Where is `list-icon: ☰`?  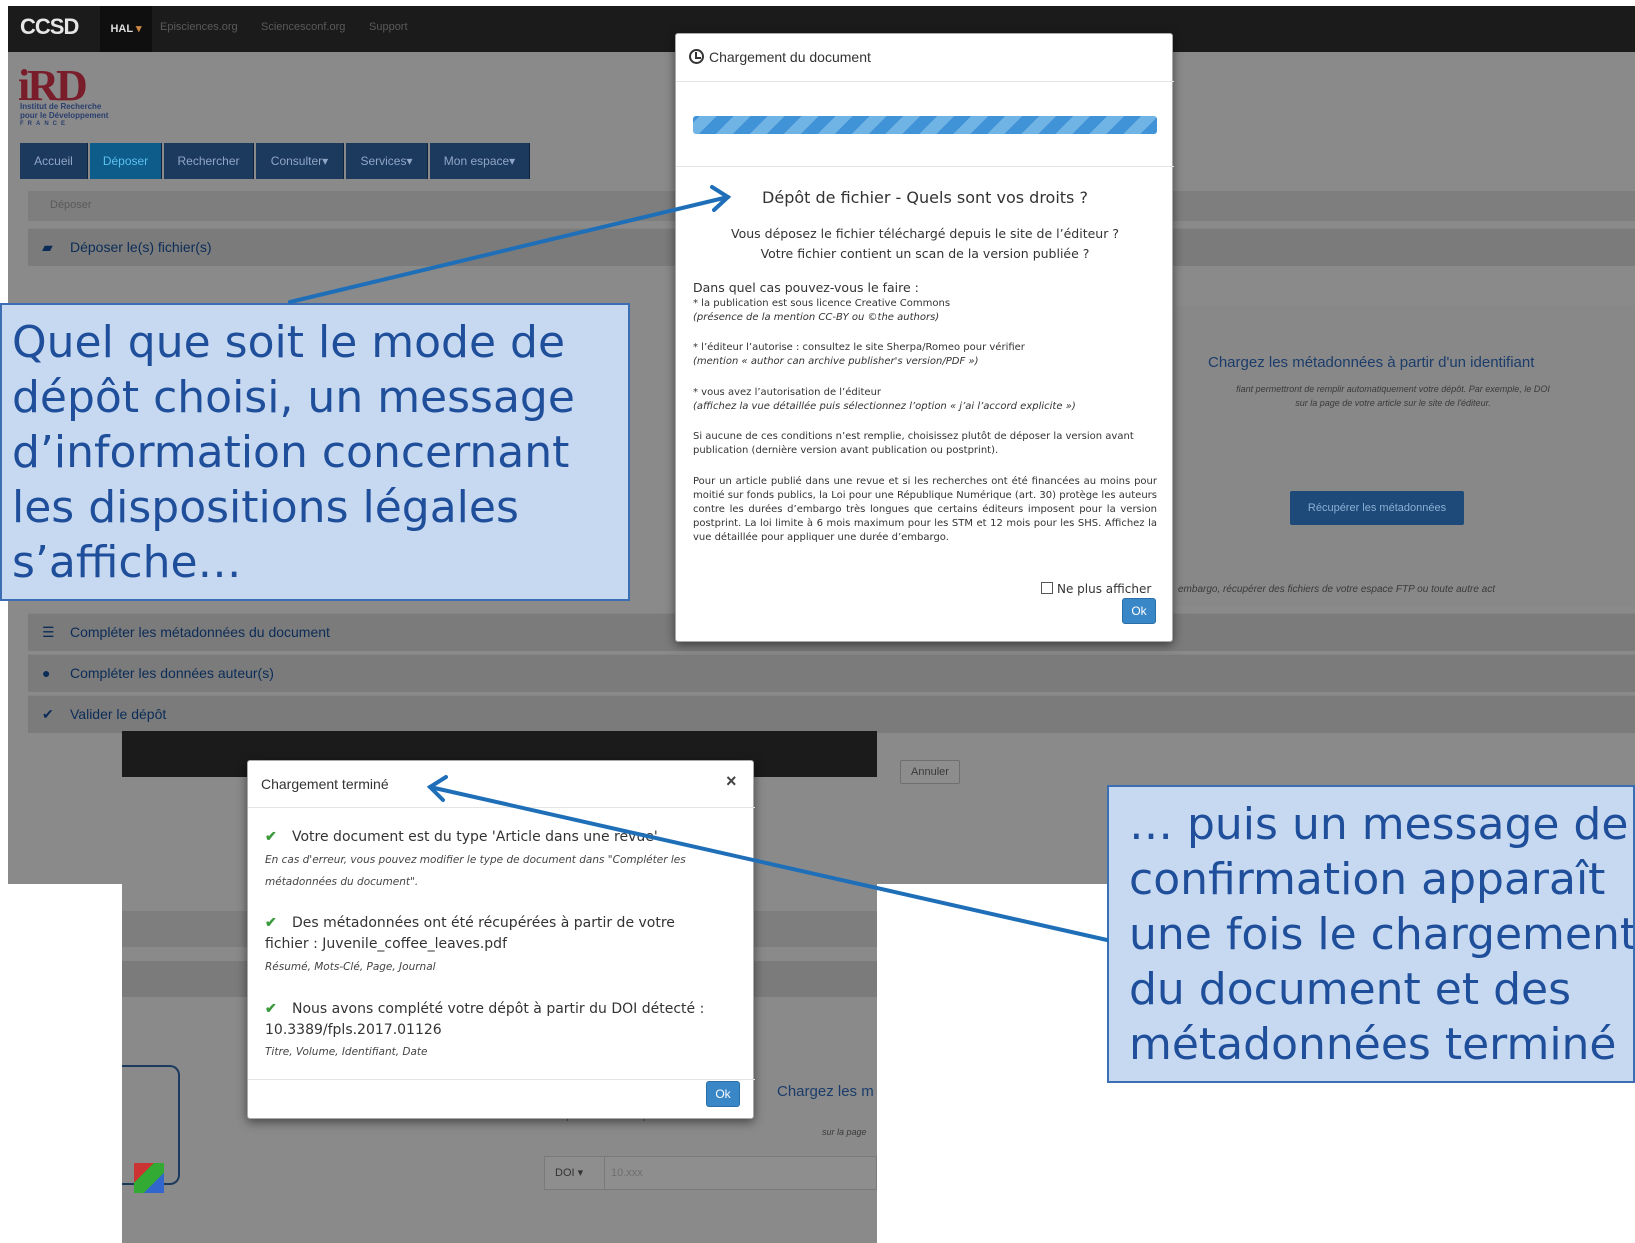 list-icon: ☰ is located at coordinates (48, 632).